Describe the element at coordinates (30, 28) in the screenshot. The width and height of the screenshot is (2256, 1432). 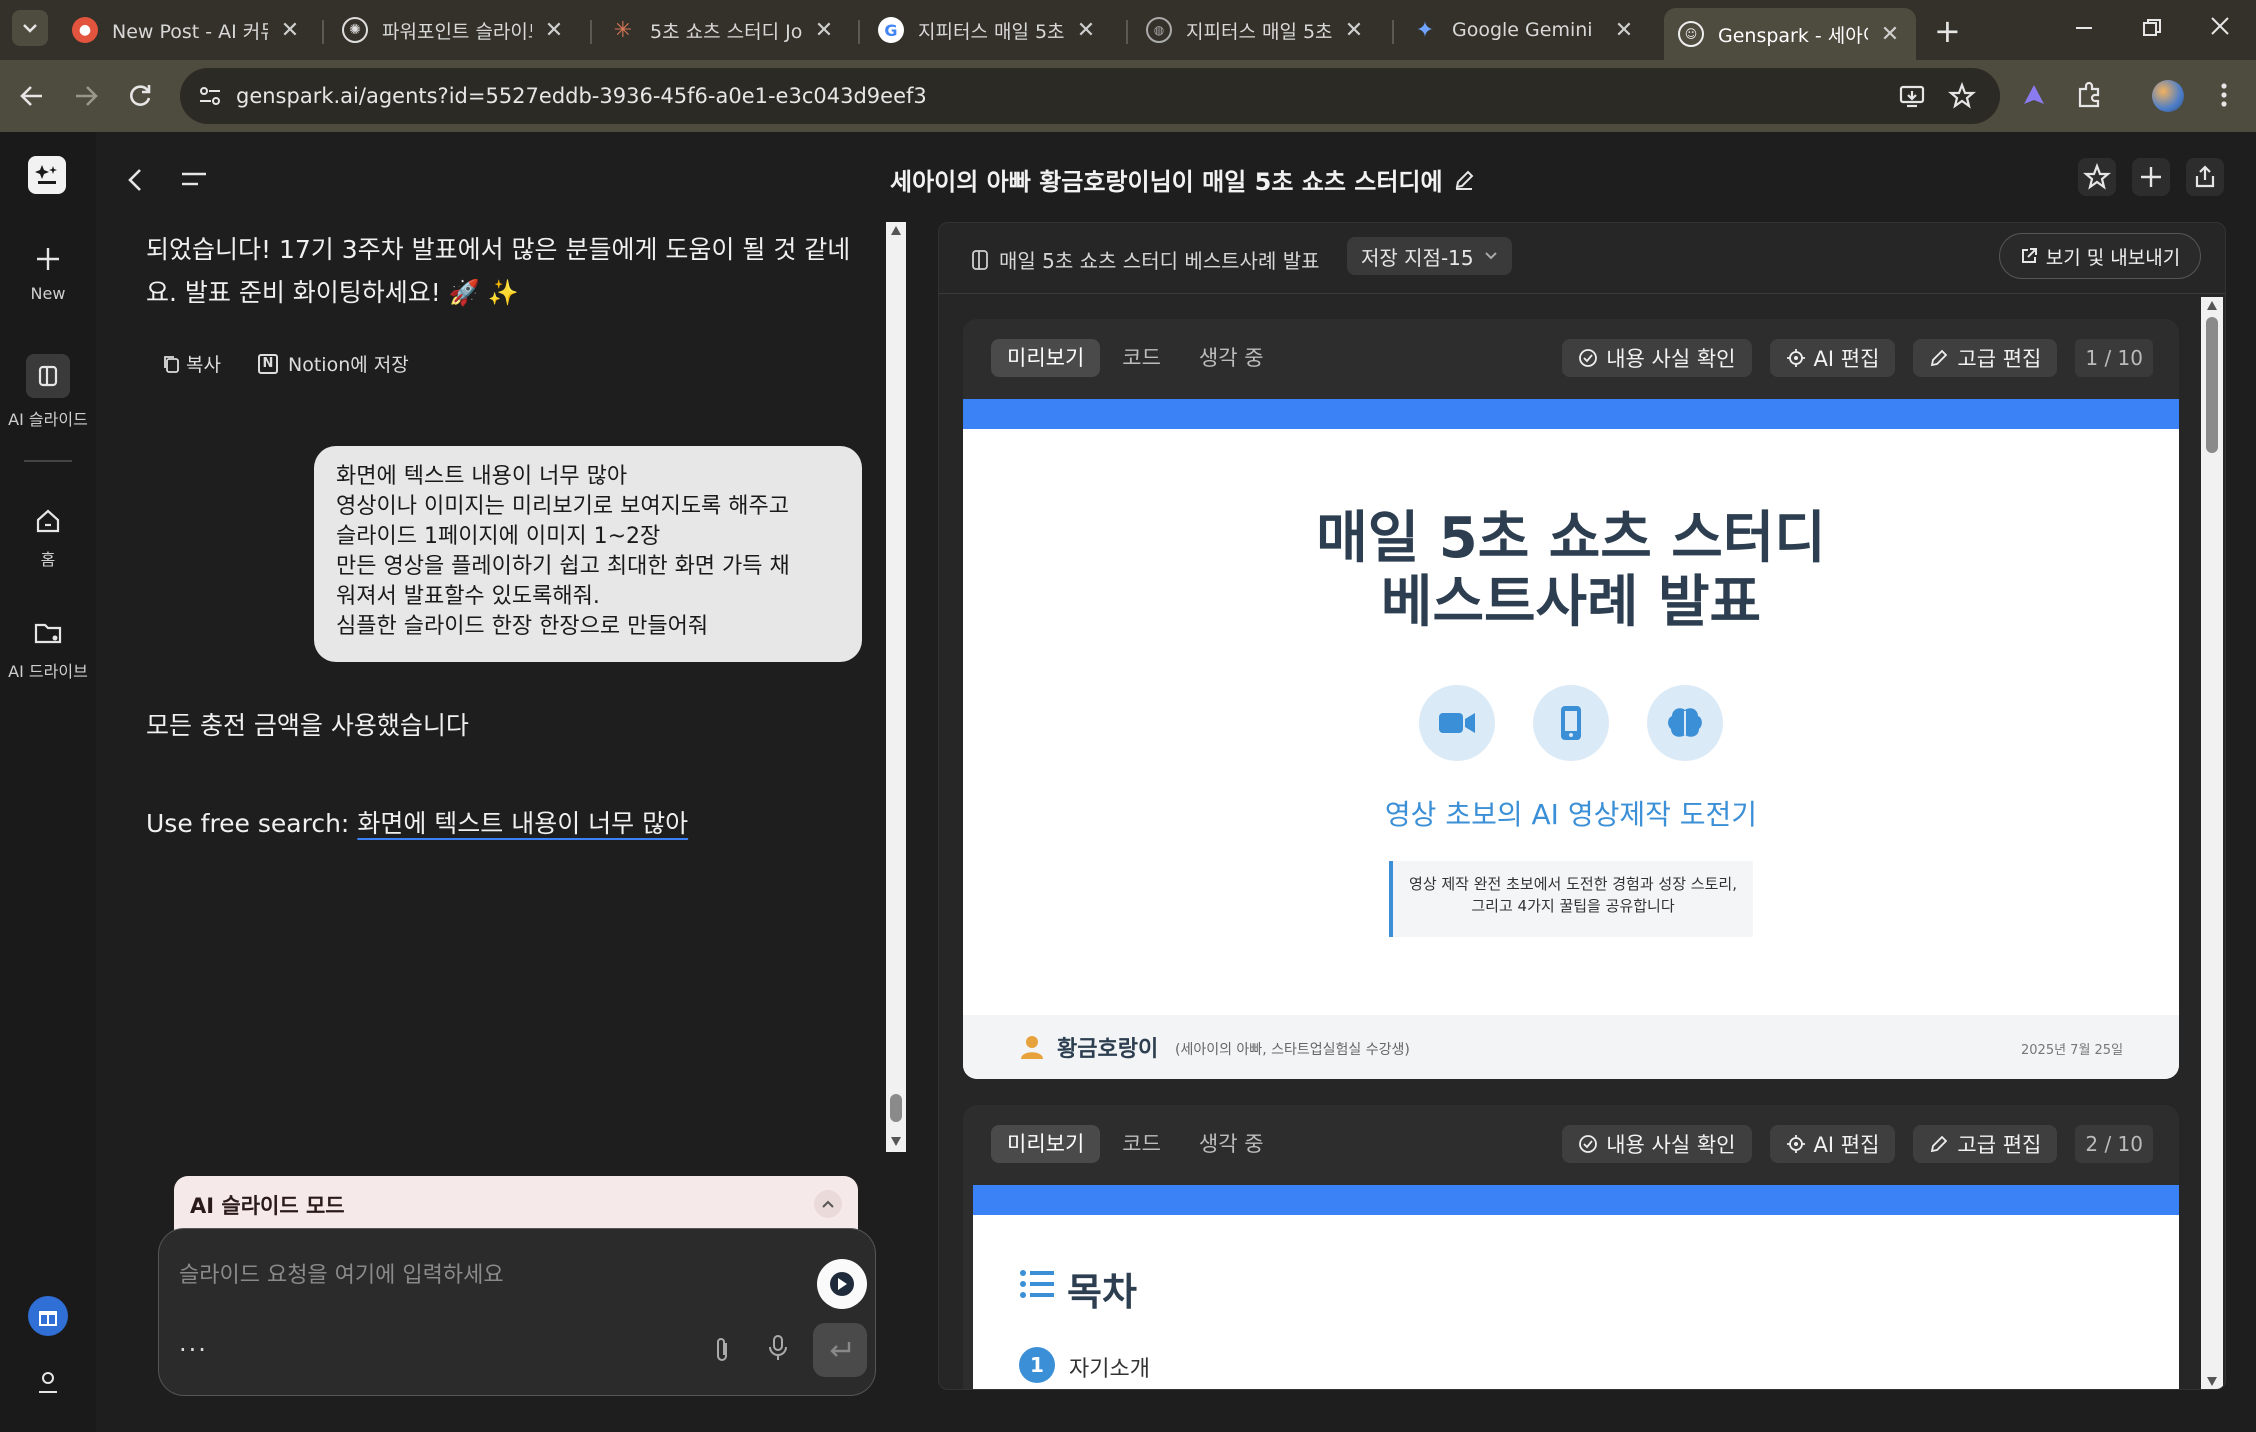
I see `tab-search-button` at that location.